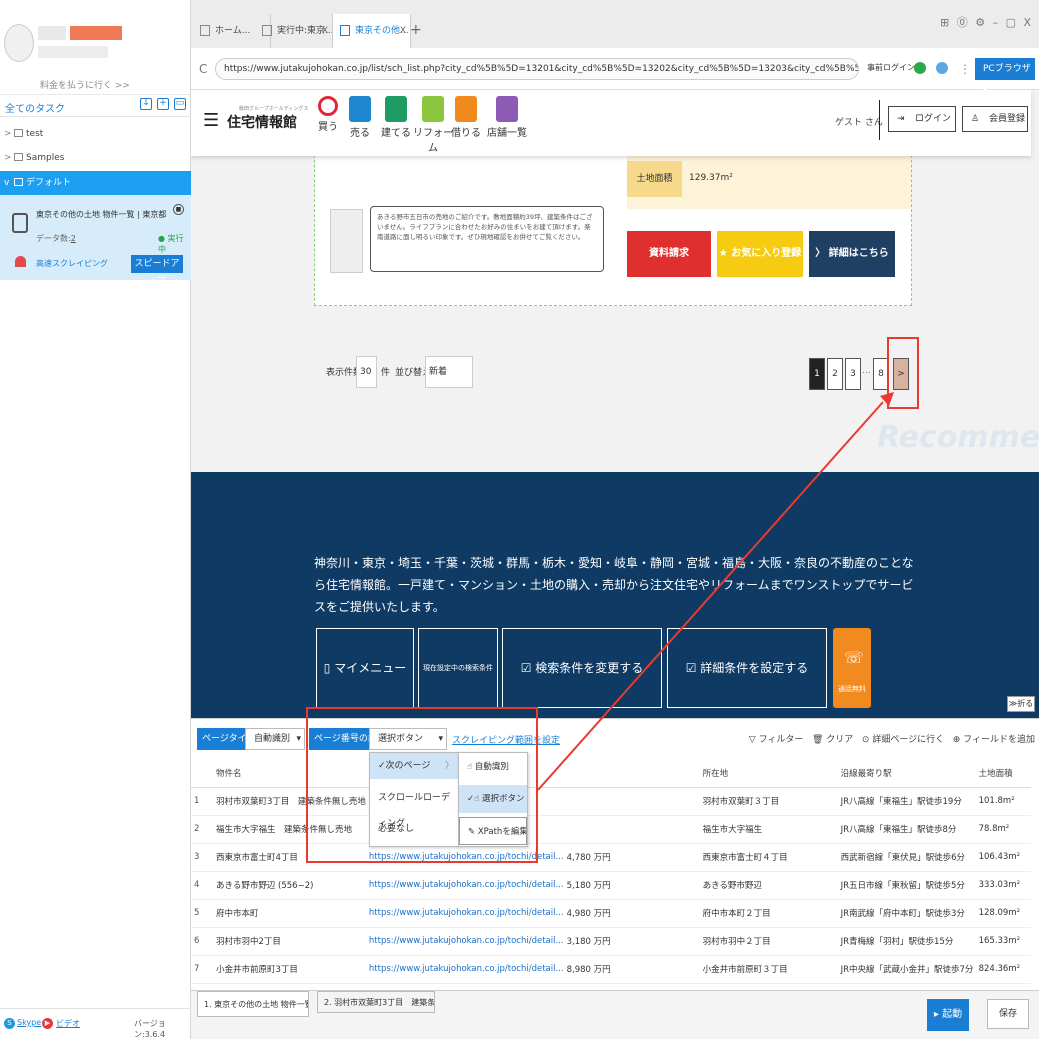 This screenshot has height=1039, width=1039. I want to click on my-menu-box: ▯ マイメニュー, so click(365, 668).